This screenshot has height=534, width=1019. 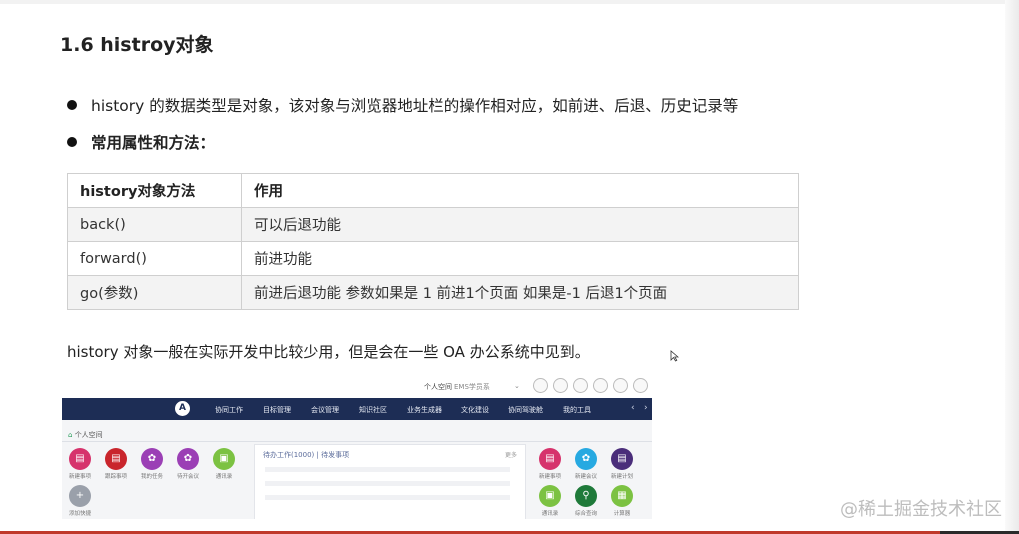 I want to click on table-cell-method: back(), so click(x=154, y=224).